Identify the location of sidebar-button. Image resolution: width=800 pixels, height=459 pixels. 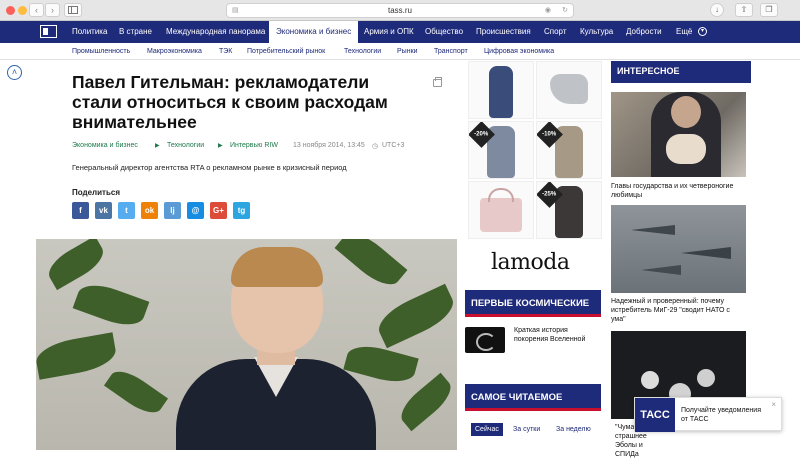
(73, 10).